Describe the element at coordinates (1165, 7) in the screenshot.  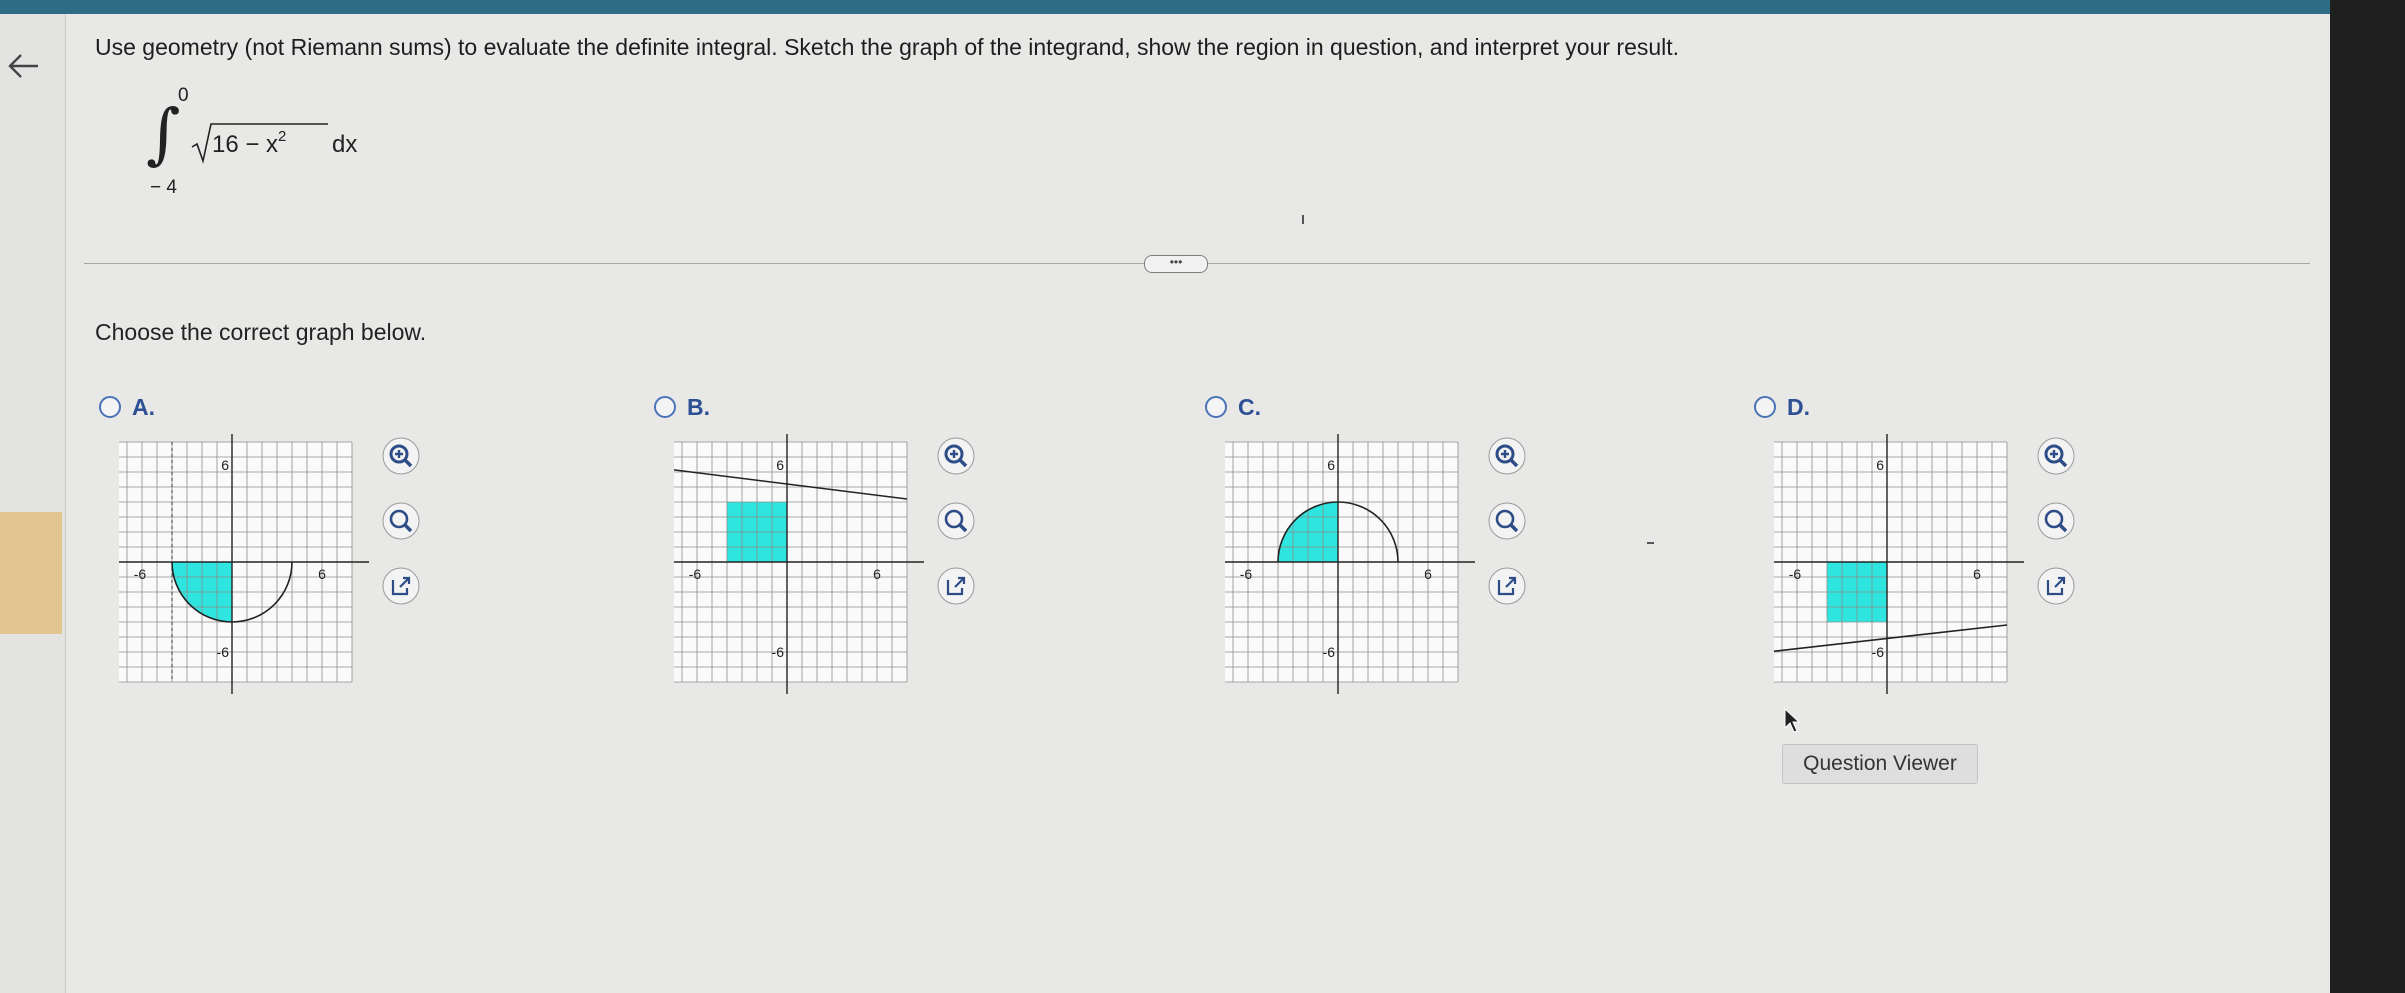
I see `top-bar` at that location.